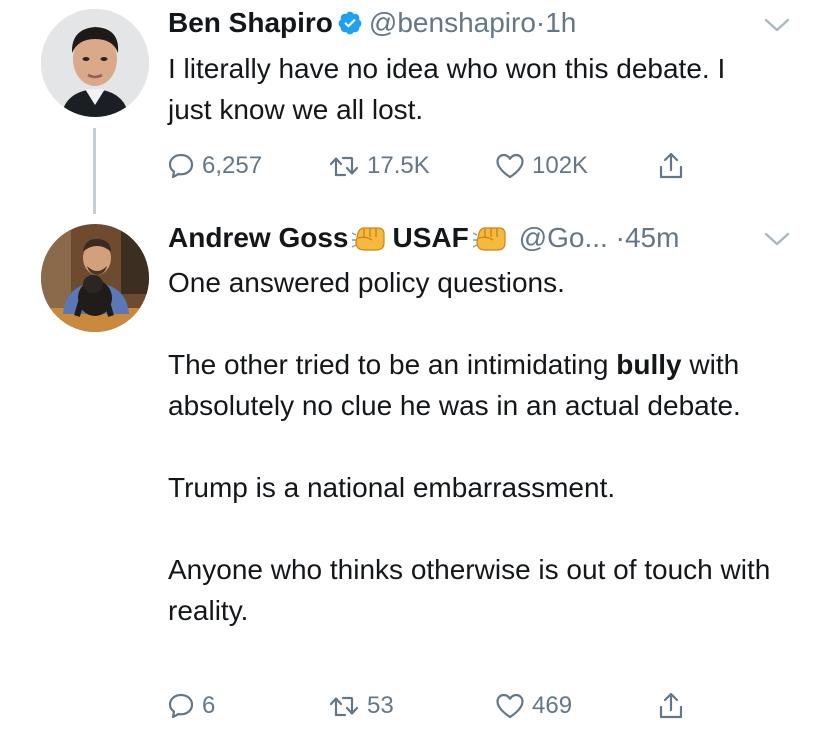  Describe the element at coordinates (392, 364) in the screenshot. I see `text-span: The other tried to be an intimidating` at that location.